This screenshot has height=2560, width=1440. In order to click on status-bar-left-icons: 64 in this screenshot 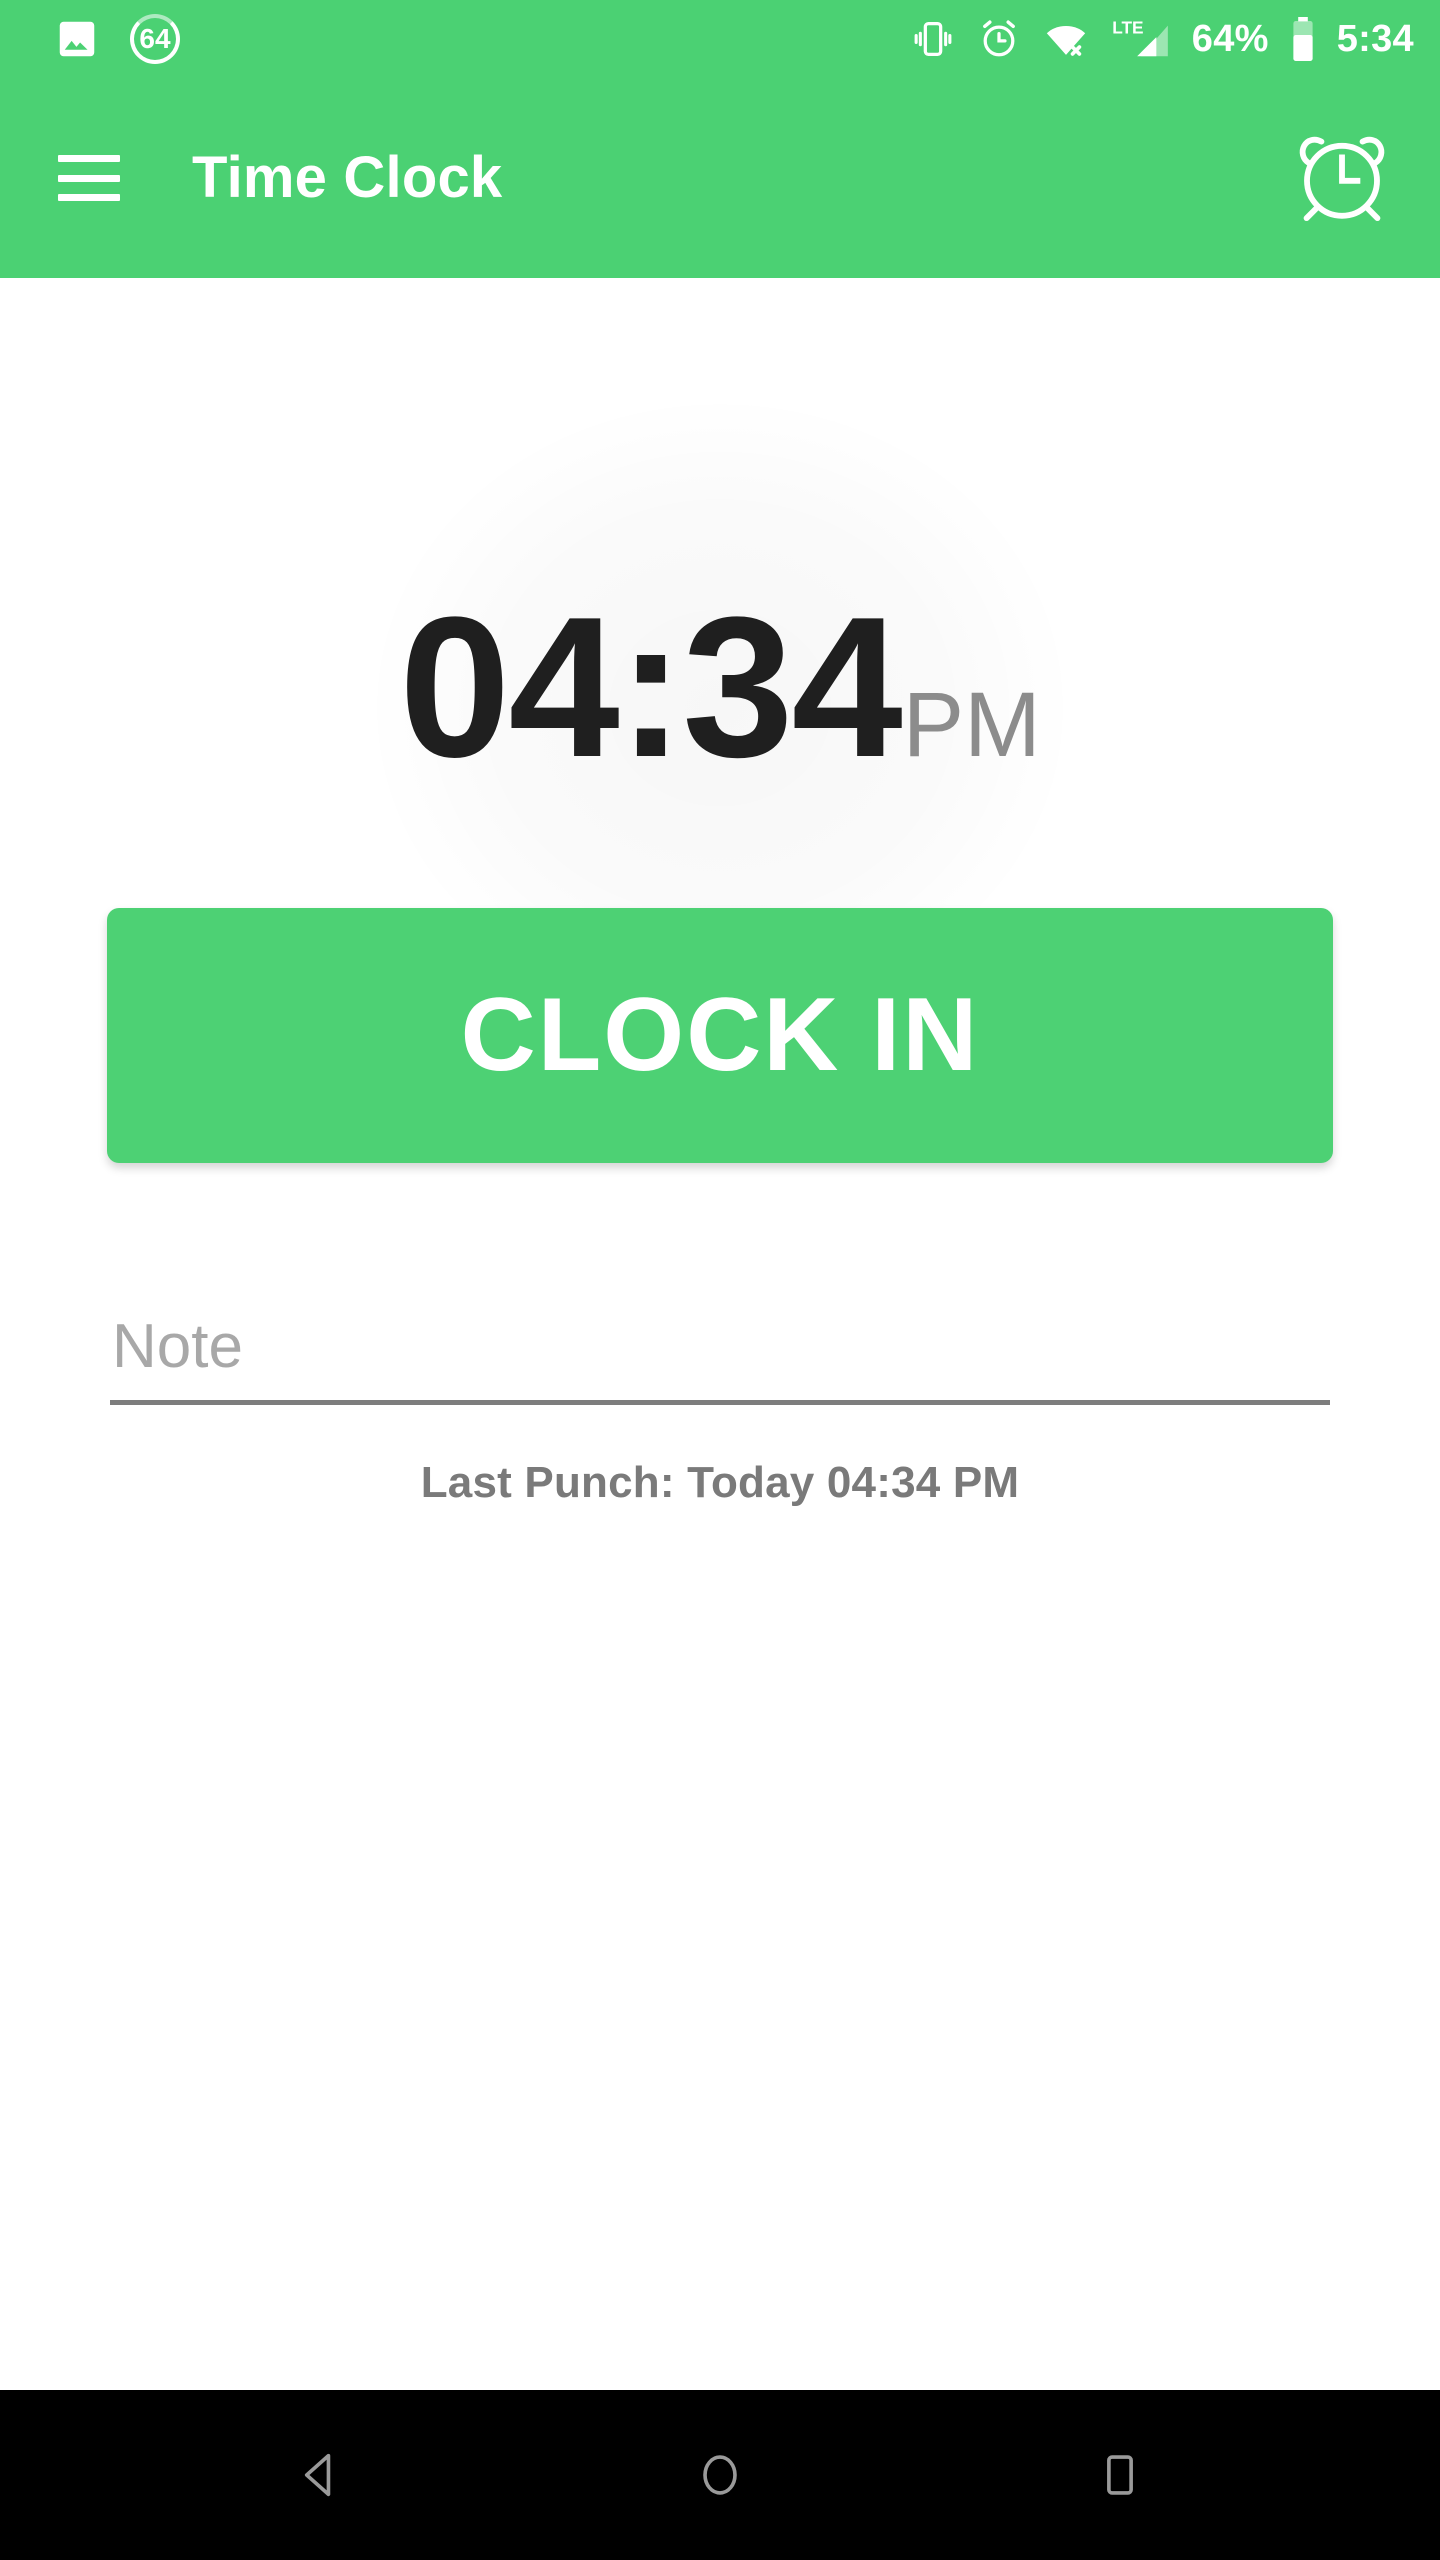, I will do `click(117, 39)`.